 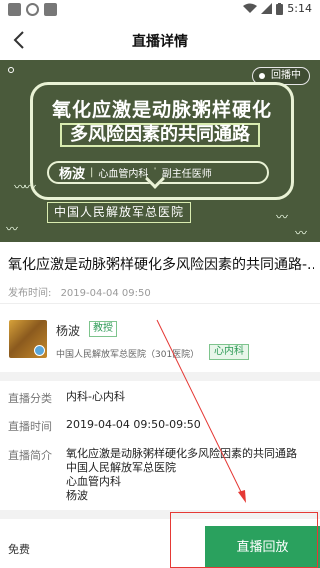 I want to click on nav-bar: 直播详情, so click(x=160, y=40).